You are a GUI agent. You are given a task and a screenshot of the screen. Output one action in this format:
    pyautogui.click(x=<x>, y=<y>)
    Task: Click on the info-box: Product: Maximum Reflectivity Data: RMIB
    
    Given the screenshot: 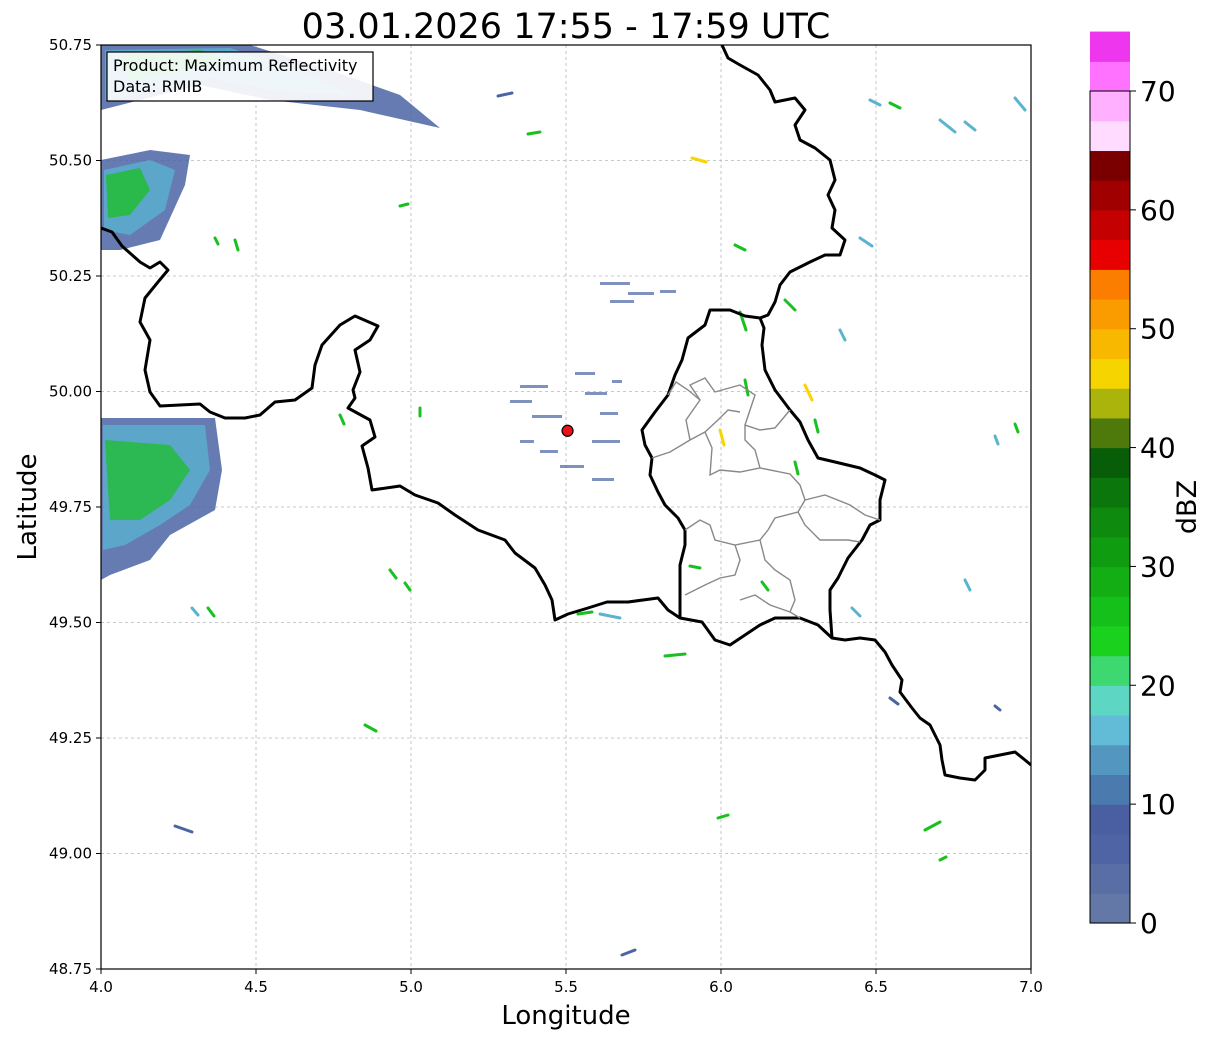 What is the action you would take?
    pyautogui.click(x=240, y=76)
    